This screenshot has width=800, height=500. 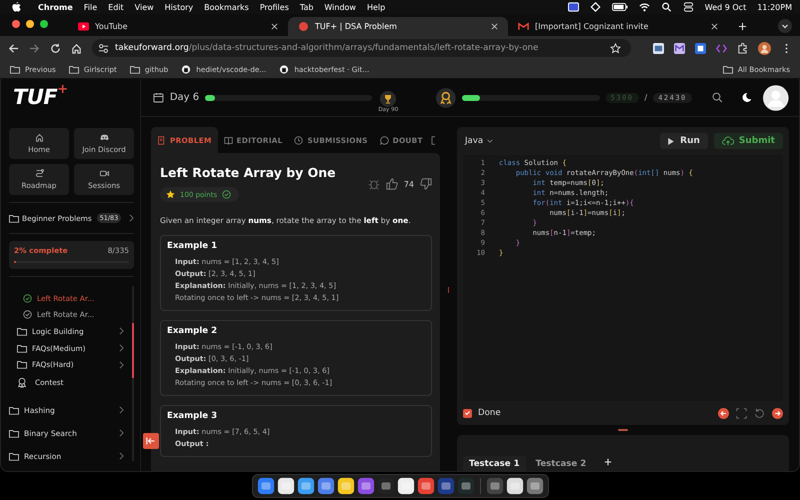 What do you see at coordinates (746, 97) in the screenshot?
I see `moon-icon` at bounding box center [746, 97].